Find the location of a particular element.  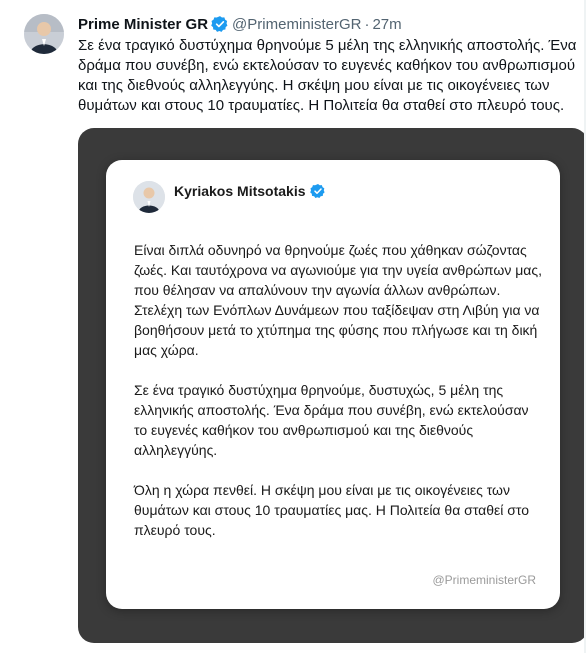

card-footer-handle: @PrimeministerGR is located at coordinates (484, 580).